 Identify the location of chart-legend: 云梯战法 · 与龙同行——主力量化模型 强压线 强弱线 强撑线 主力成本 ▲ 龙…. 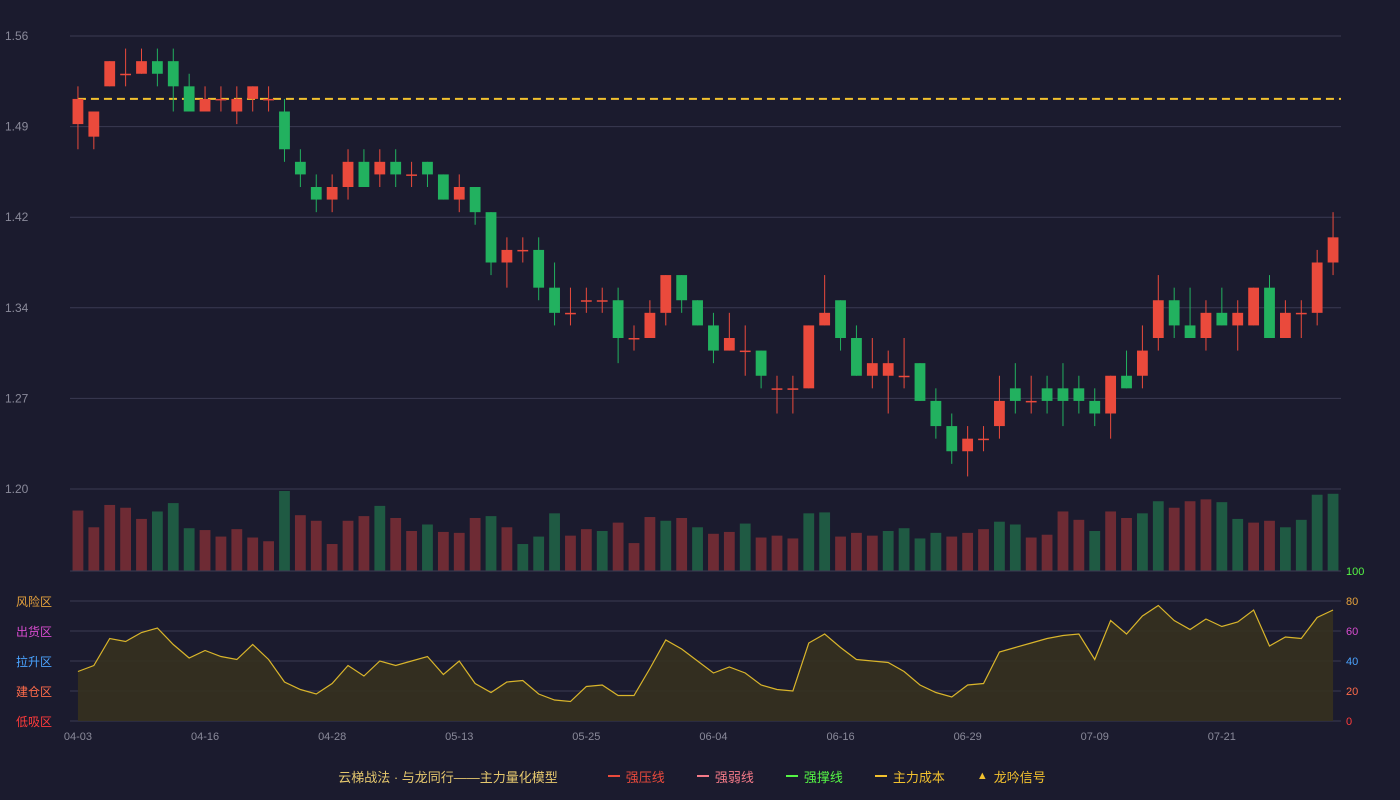
(700, 776).